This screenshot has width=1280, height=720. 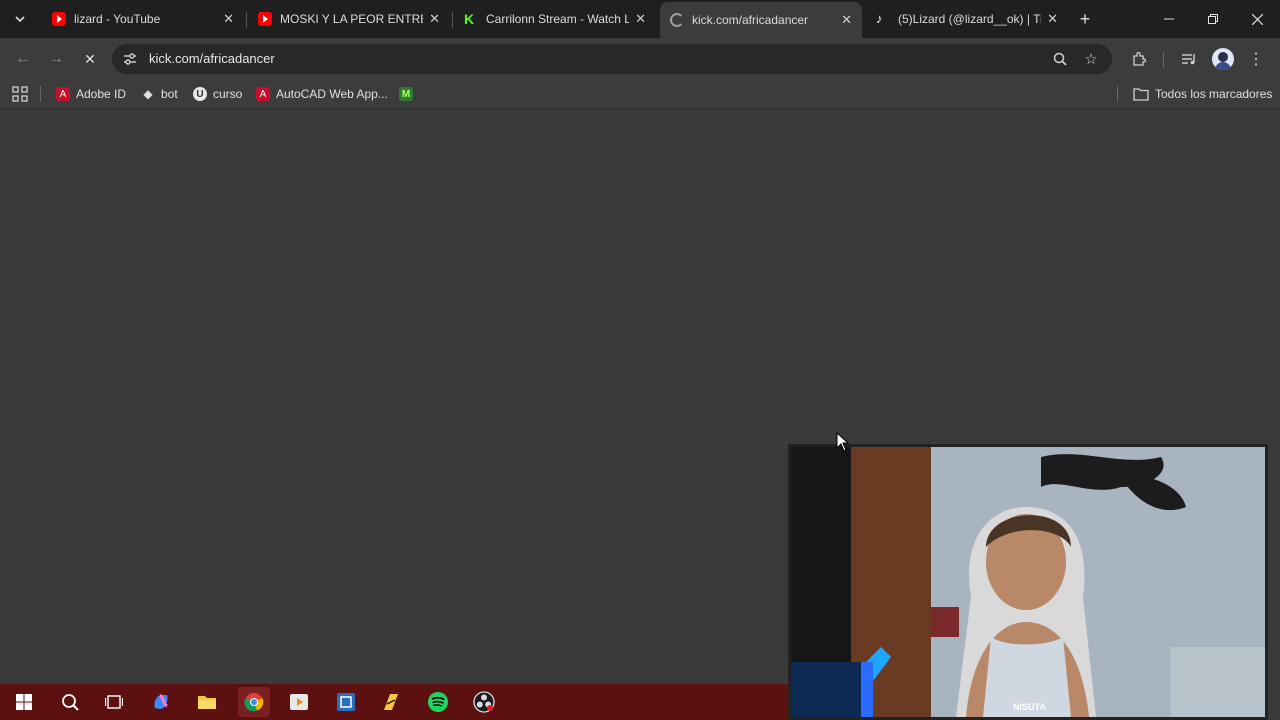 I want to click on taskbar-app-icon, so click(x=391, y=702).